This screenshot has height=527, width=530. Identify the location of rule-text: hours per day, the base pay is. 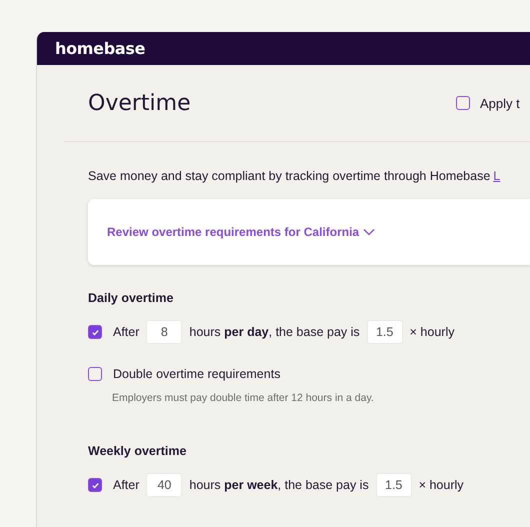
(274, 332).